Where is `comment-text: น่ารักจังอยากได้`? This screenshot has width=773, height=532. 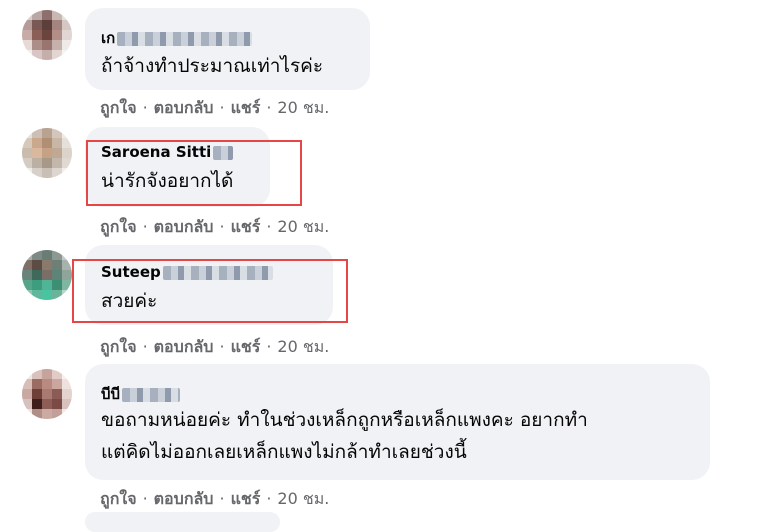
comment-text: น่ารักจังอยากได้ is located at coordinates (167, 181).